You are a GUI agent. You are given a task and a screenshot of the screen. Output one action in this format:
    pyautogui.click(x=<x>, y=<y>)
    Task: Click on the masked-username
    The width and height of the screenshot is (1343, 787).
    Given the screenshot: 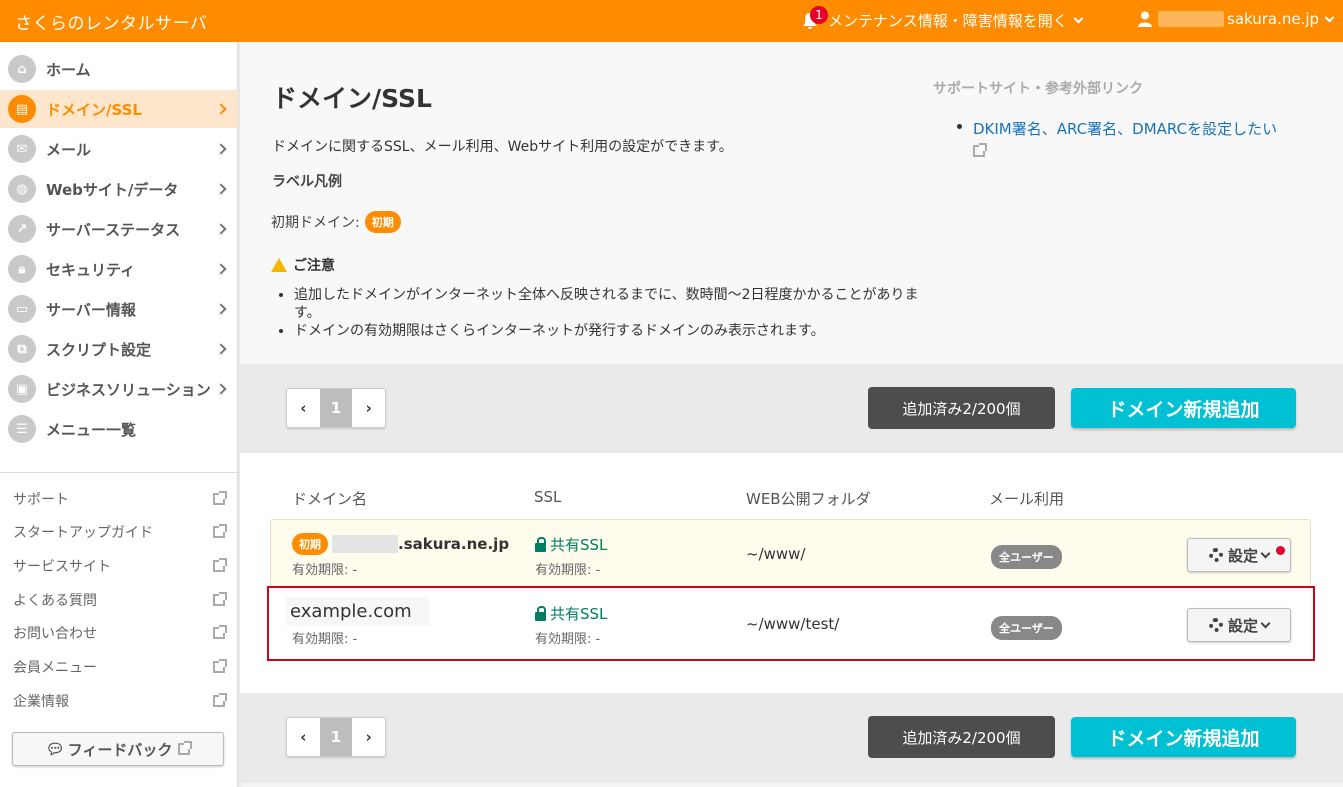 What is the action you would take?
    pyautogui.click(x=1191, y=19)
    